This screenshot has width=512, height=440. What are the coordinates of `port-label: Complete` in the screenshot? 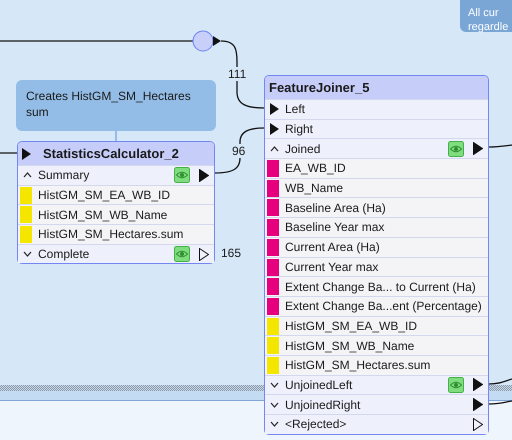 It's located at (64, 254).